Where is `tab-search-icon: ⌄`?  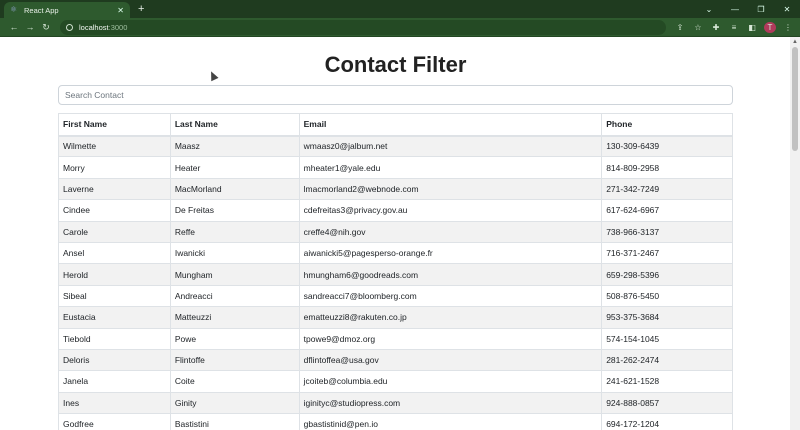
tab-search-icon: ⌄ is located at coordinates (709, 9).